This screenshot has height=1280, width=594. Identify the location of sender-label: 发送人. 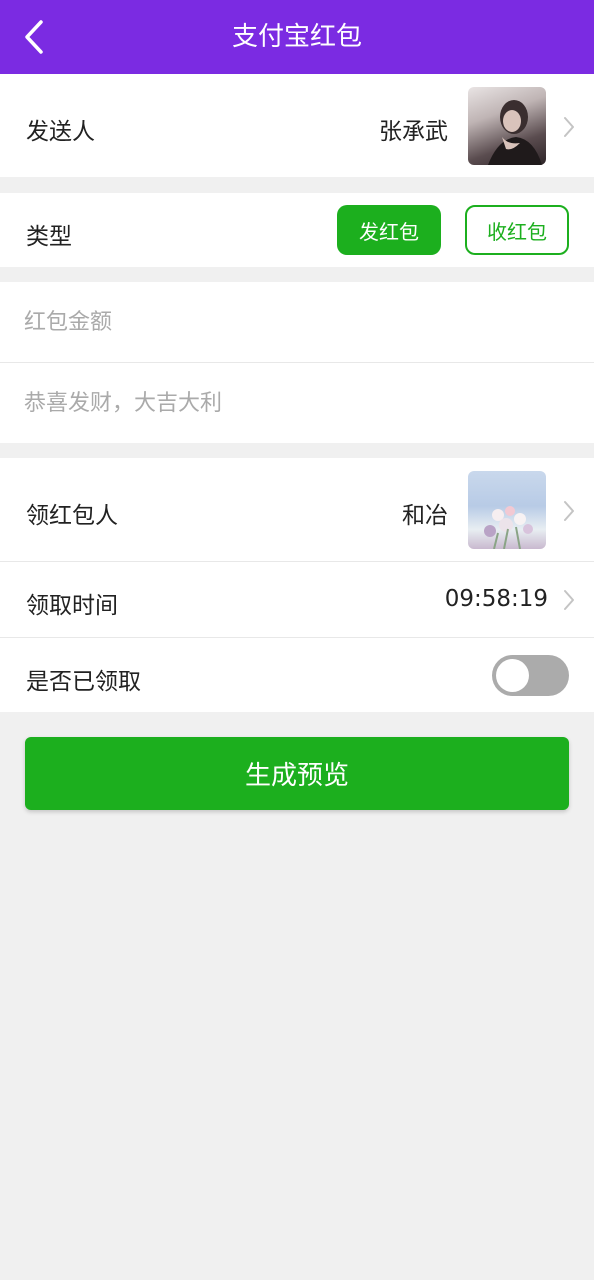
(60, 132).